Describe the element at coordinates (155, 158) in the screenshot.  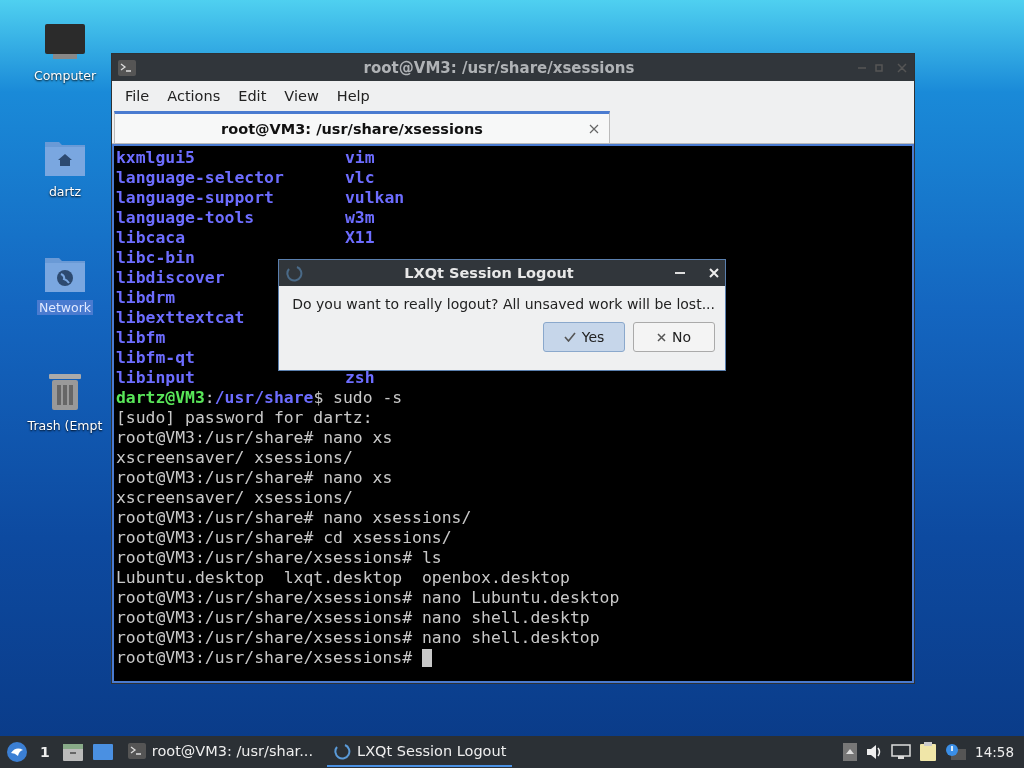
I see `terminal-text: kxmlgui5` at that location.